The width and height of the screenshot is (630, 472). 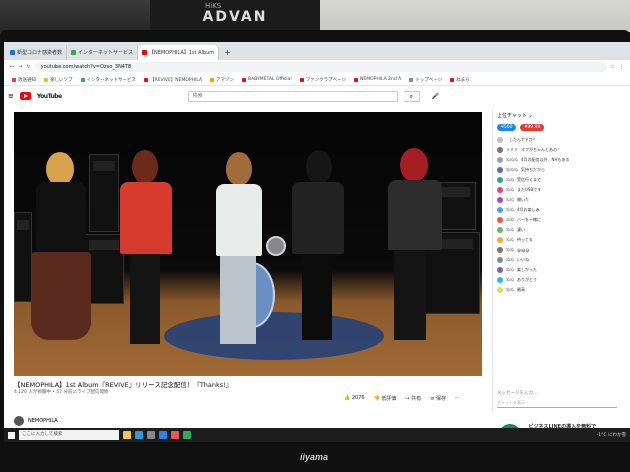 I want to click on address-bar-row: ← → ↻ youtube.com/watch?v=Ozxo_3N4T8 ☆ ⋮, so click(x=317, y=67).